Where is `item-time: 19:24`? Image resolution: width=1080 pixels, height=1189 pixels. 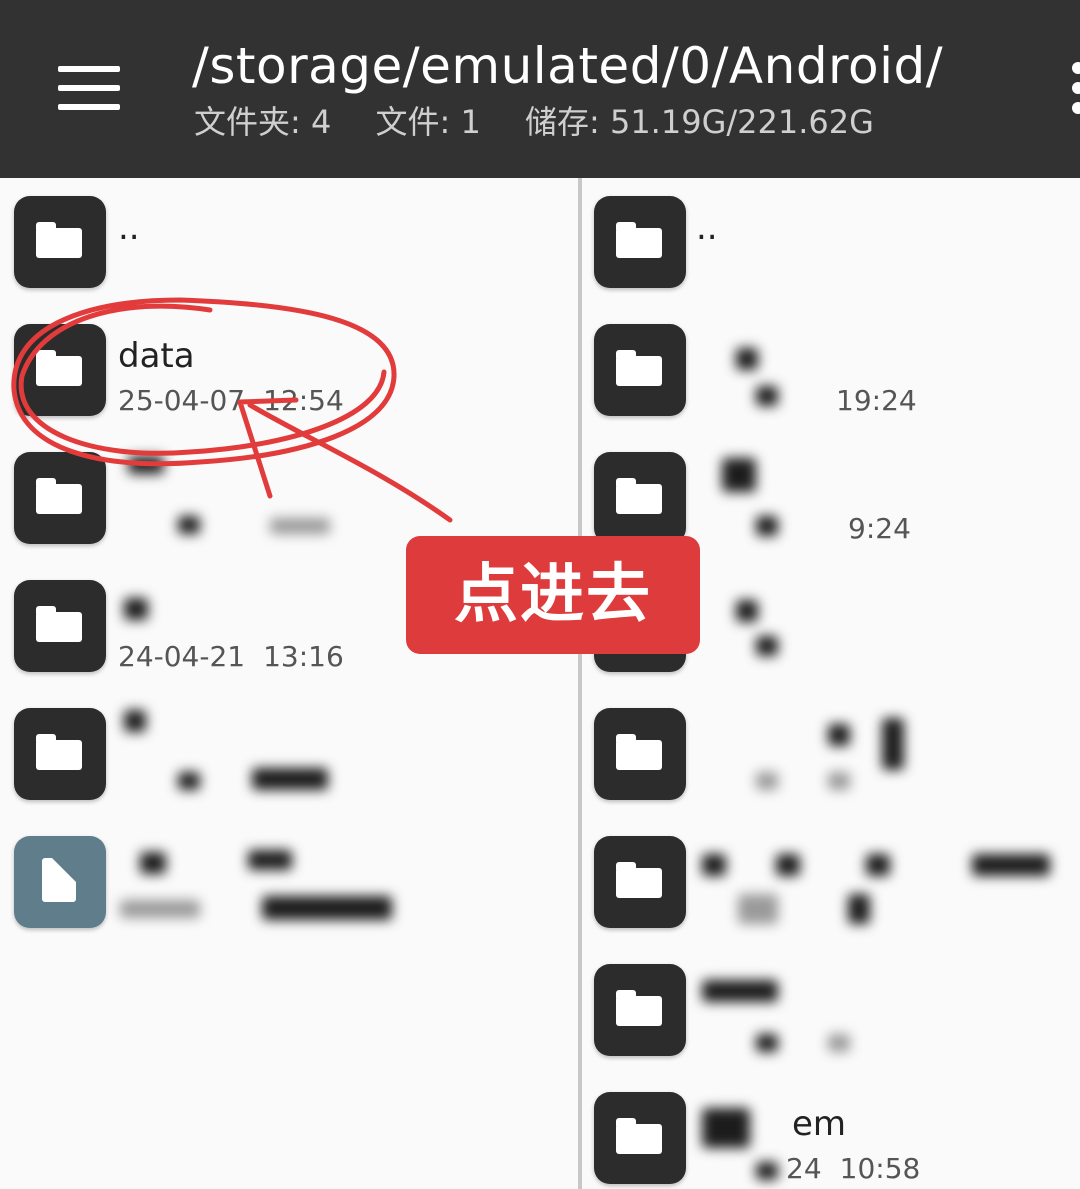
item-time: 19:24 is located at coordinates (876, 400).